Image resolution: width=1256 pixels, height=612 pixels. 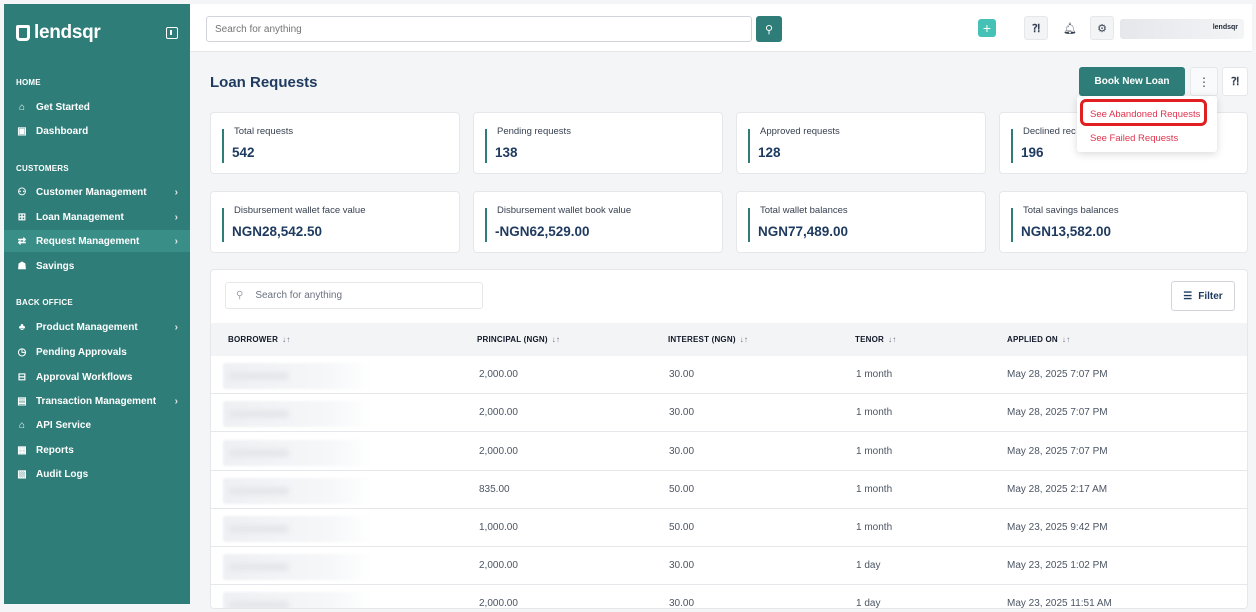 I want to click on sidebar-item-loan-management: ⊞ Loan Management ›, so click(x=97, y=217).